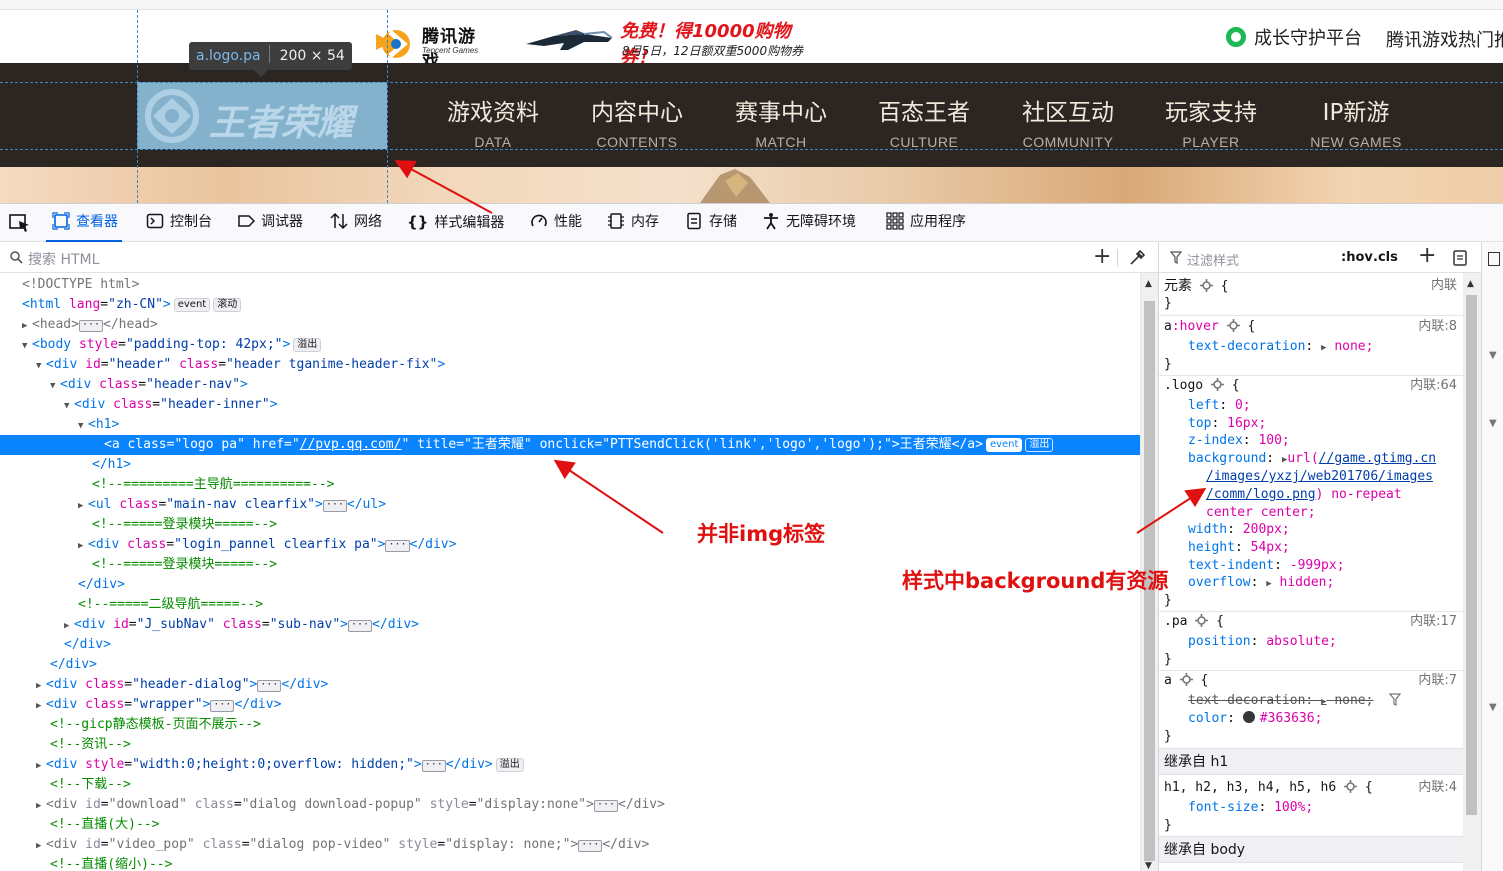 Image resolution: width=1503 pixels, height=871 pixels. I want to click on overflow-badge: 溢出, so click(509, 765).